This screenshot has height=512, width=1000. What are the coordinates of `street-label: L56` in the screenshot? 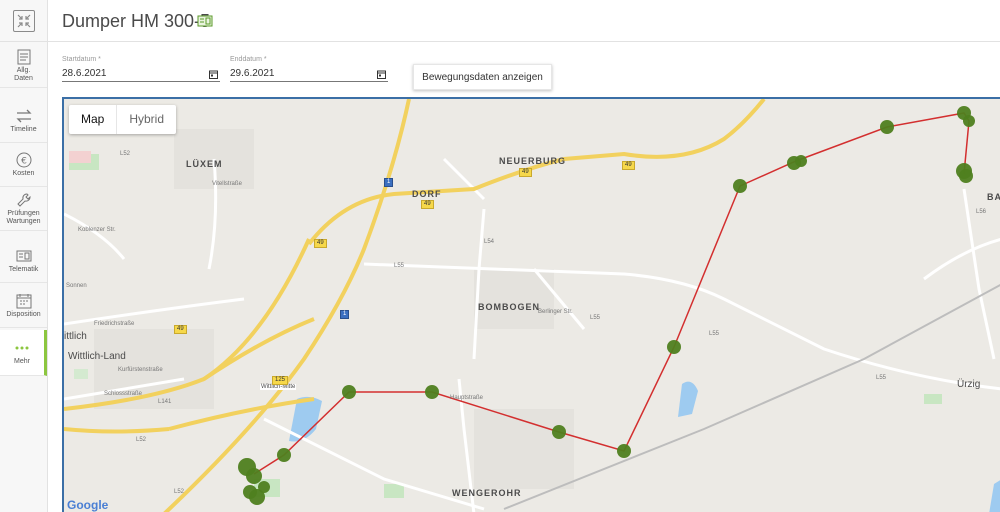 It's located at (981, 212).